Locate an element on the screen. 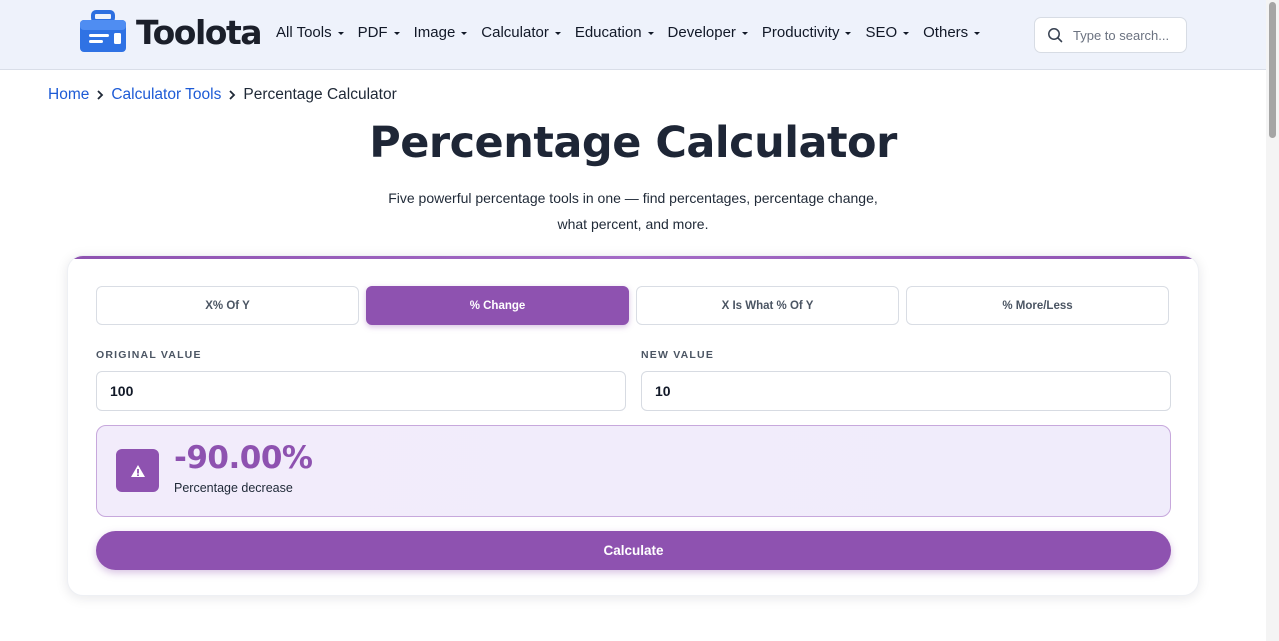  new-value-input is located at coordinates (906, 391).